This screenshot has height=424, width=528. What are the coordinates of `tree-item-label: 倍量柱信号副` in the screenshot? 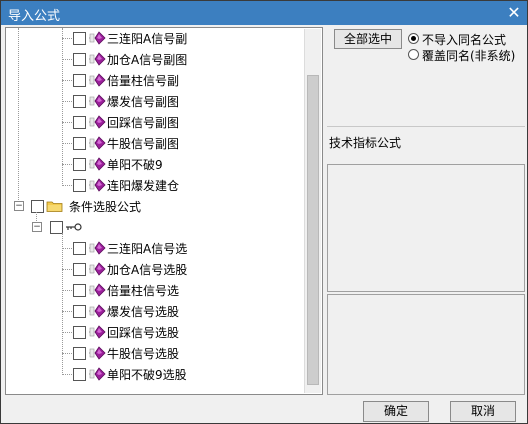 It's located at (143, 80).